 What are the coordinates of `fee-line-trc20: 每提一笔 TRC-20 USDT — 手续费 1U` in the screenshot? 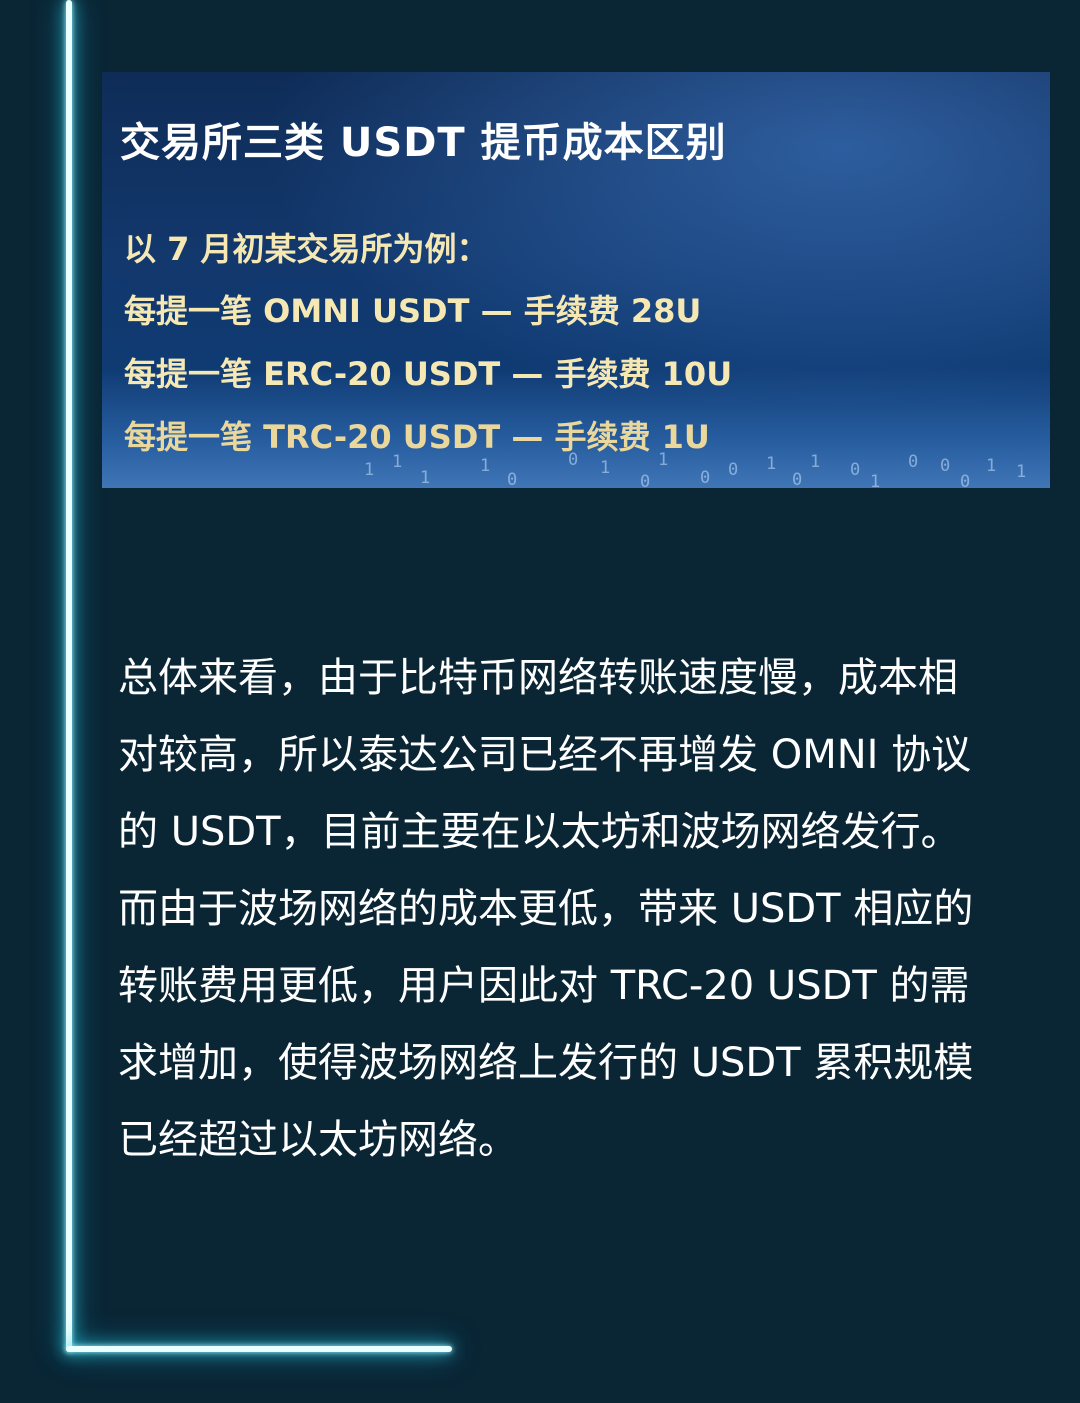 It's located at (417, 437).